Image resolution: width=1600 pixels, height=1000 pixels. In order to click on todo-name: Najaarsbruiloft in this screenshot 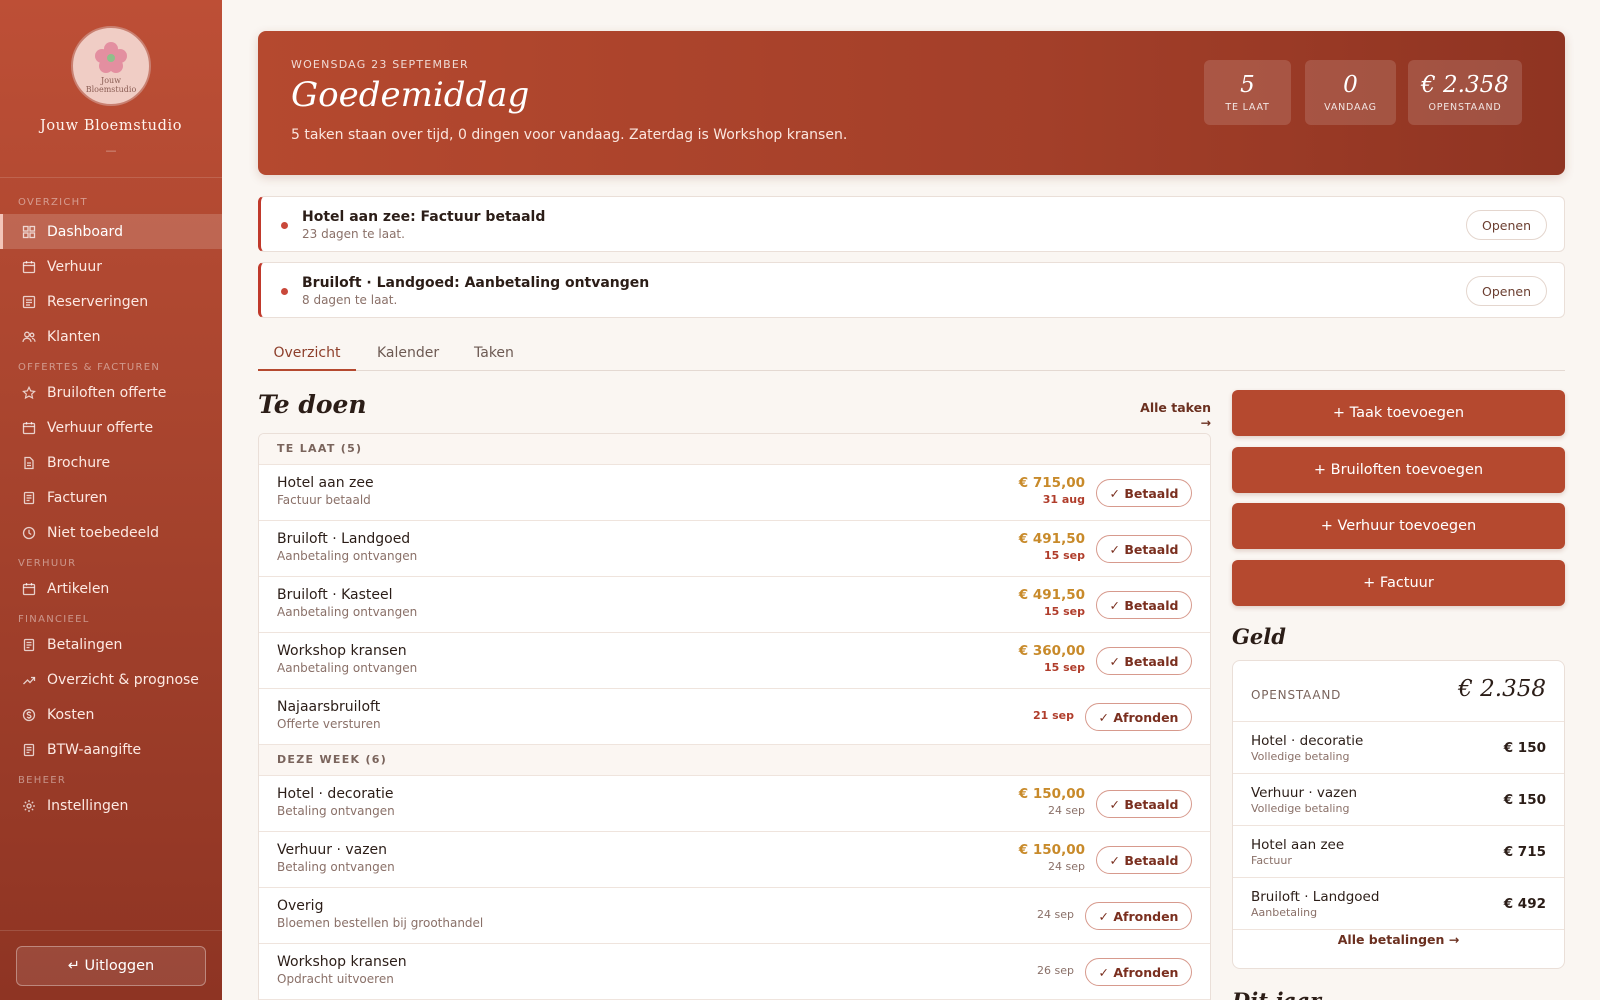, I will do `click(329, 707)`.